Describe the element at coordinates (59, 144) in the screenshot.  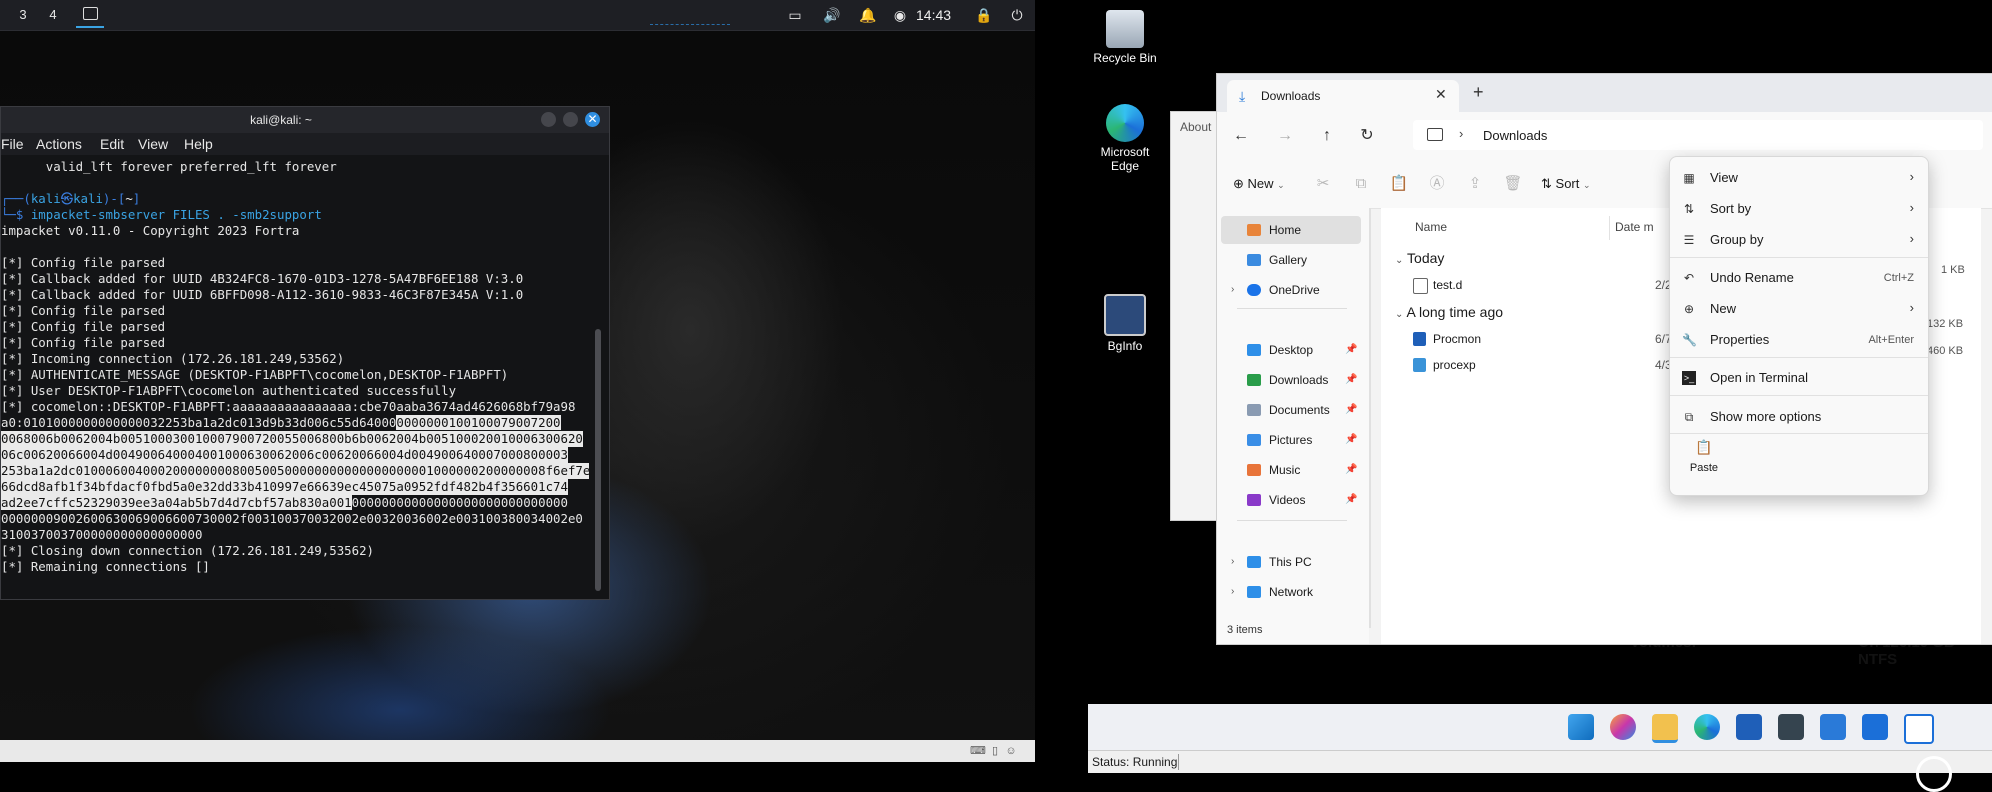
I see `menu-actions: Actions` at that location.